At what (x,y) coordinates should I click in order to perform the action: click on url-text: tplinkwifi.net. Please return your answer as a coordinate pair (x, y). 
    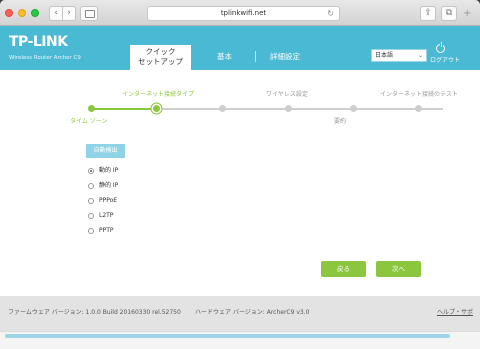
    Looking at the image, I should click on (243, 13).